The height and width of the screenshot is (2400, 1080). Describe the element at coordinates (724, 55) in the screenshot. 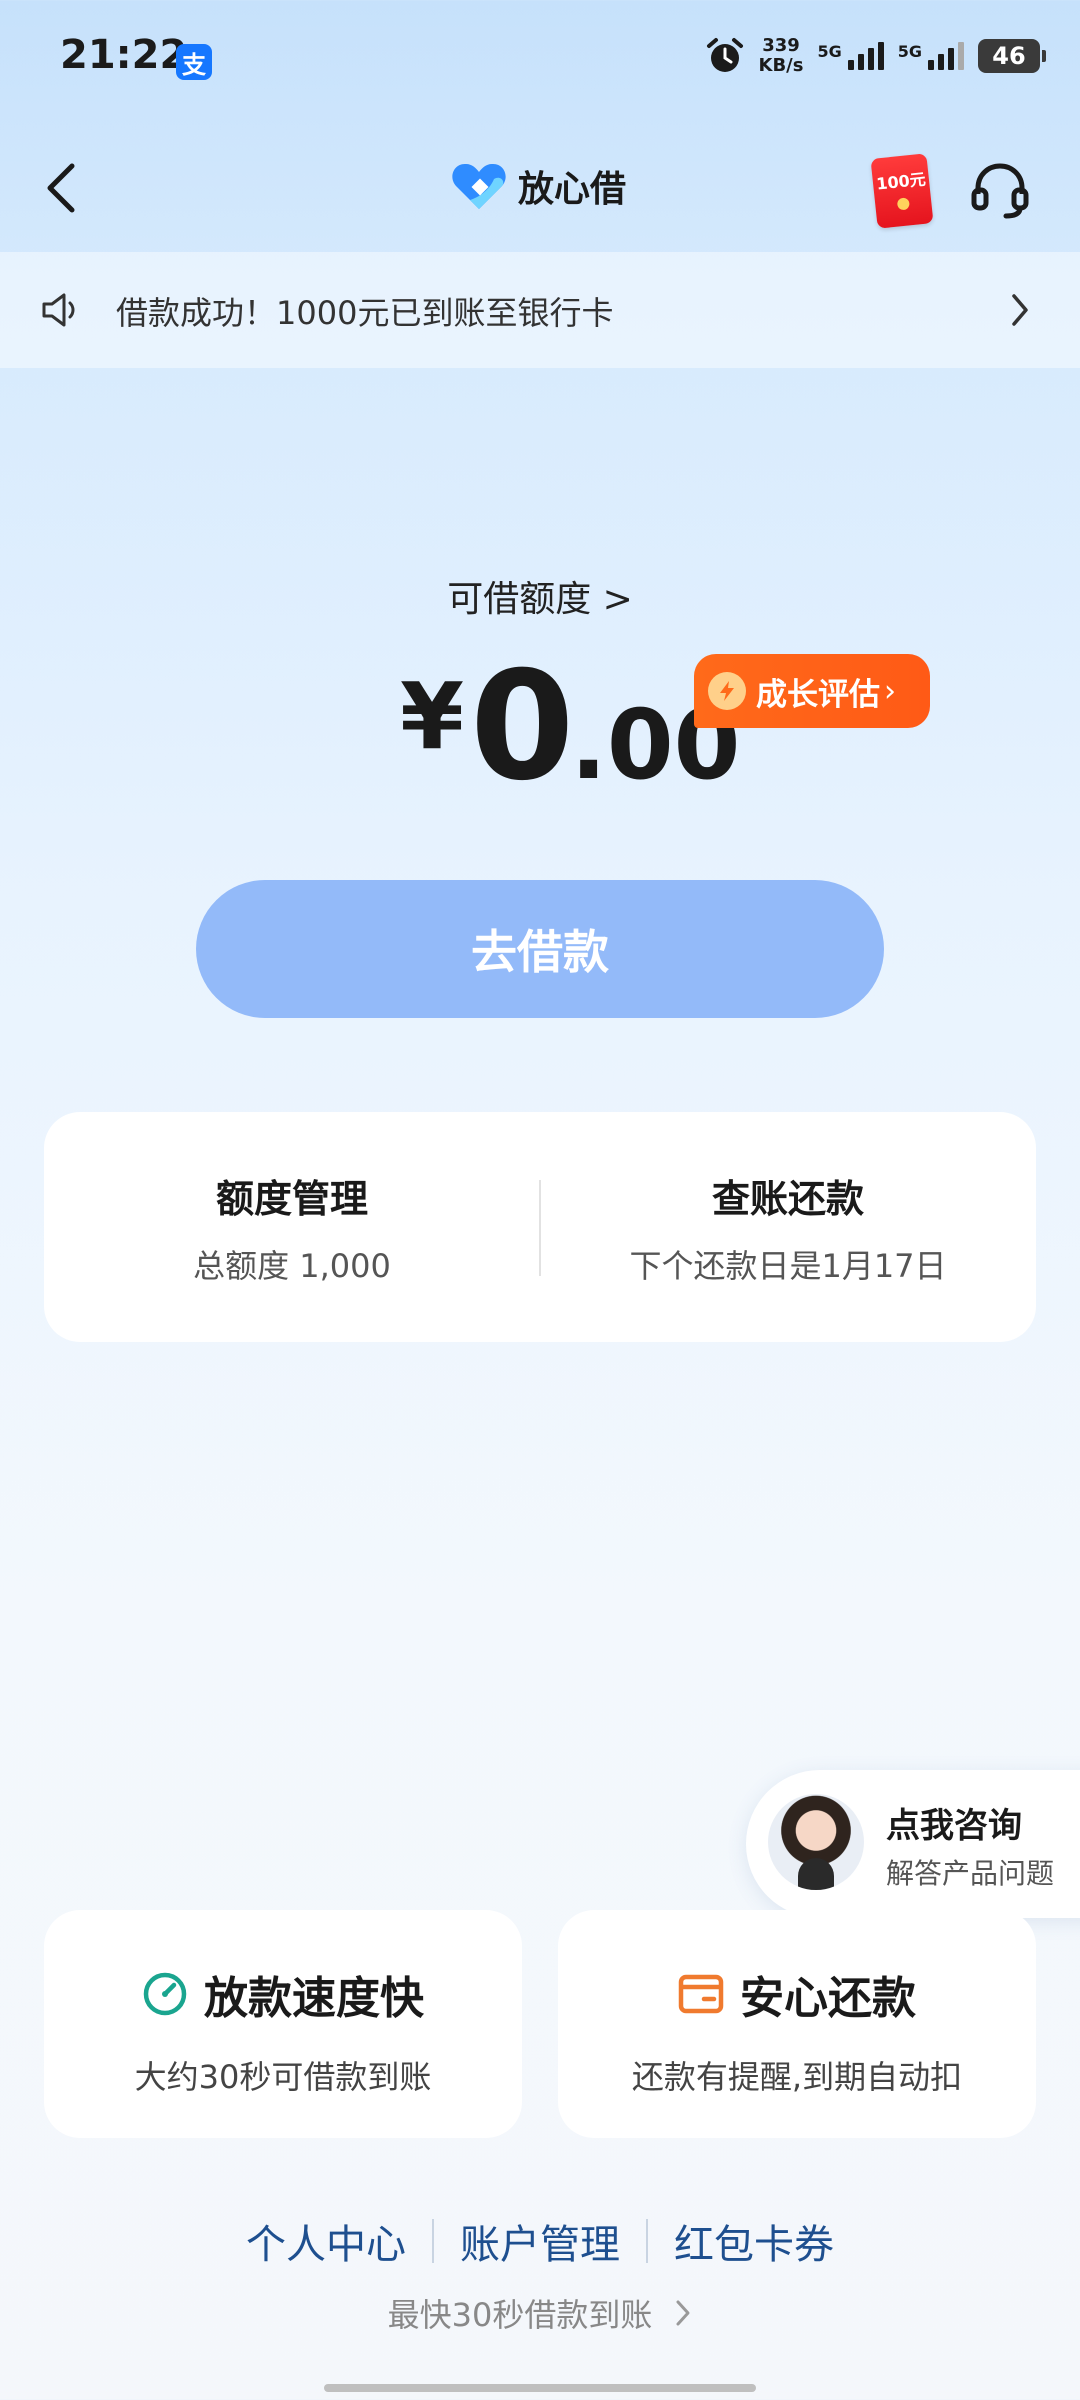

I see `alarm-icon` at that location.